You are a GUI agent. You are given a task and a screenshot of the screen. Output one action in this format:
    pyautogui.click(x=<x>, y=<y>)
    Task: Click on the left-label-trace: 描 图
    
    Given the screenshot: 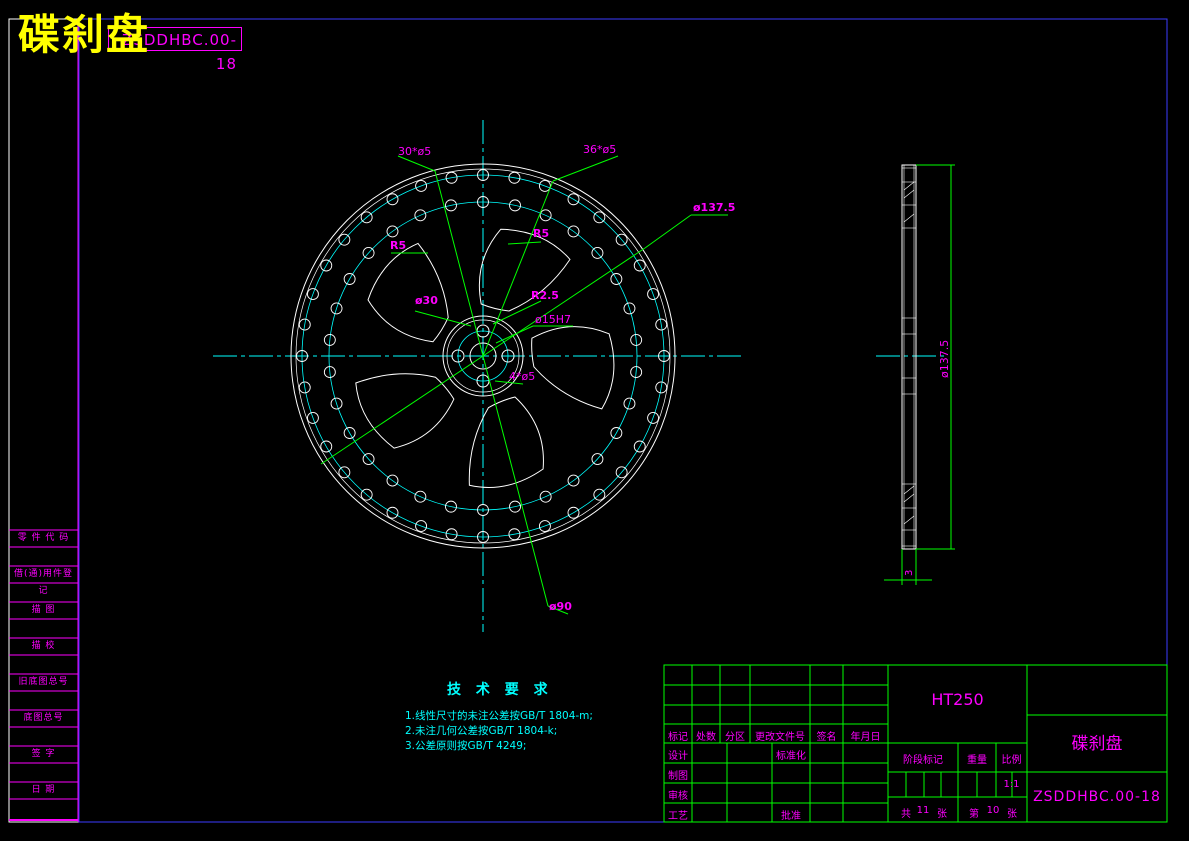 What is the action you would take?
    pyautogui.click(x=43, y=610)
    